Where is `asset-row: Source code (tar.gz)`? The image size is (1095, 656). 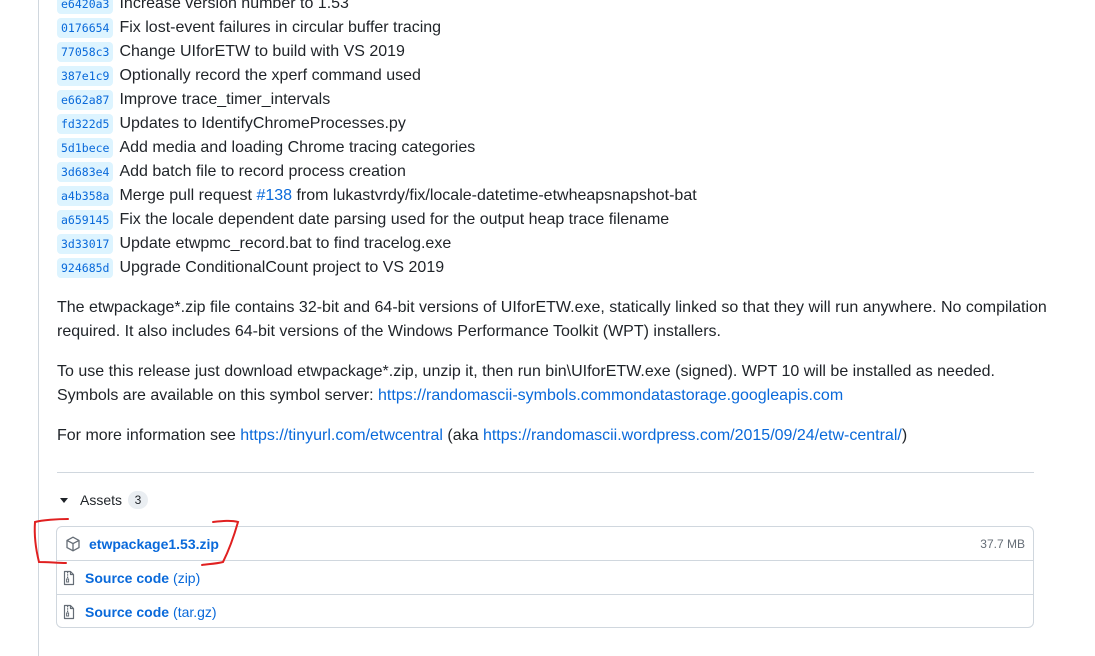
asset-row: Source code (tar.gz) is located at coordinates (545, 612).